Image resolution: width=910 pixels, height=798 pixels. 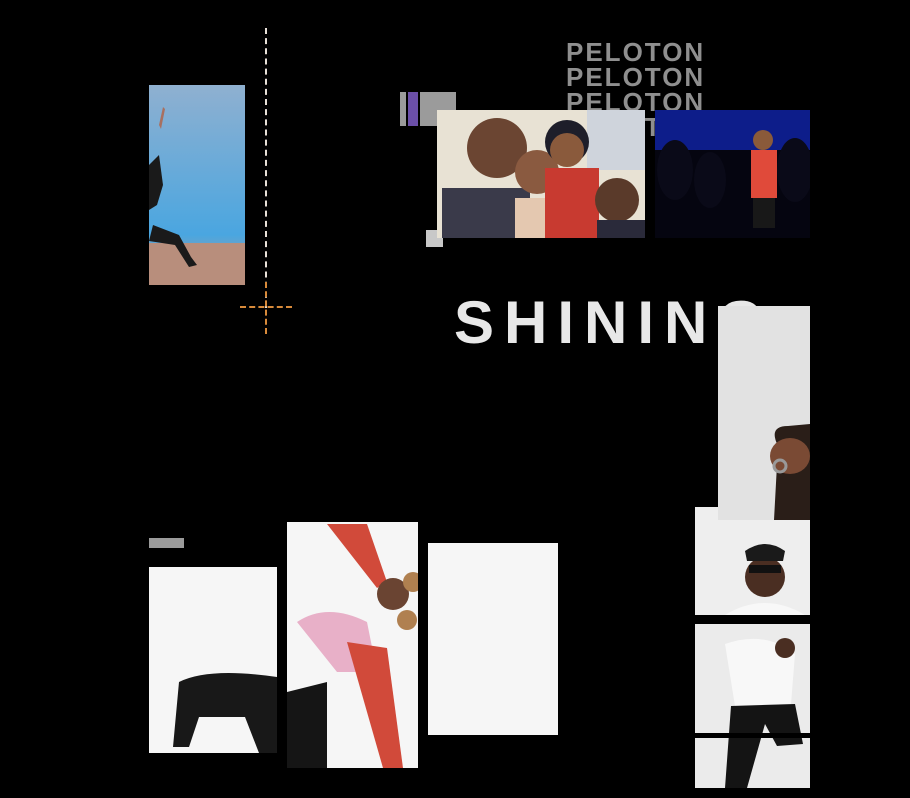 I want to click on instructor-sunglasses-photo, so click(x=752, y=561).